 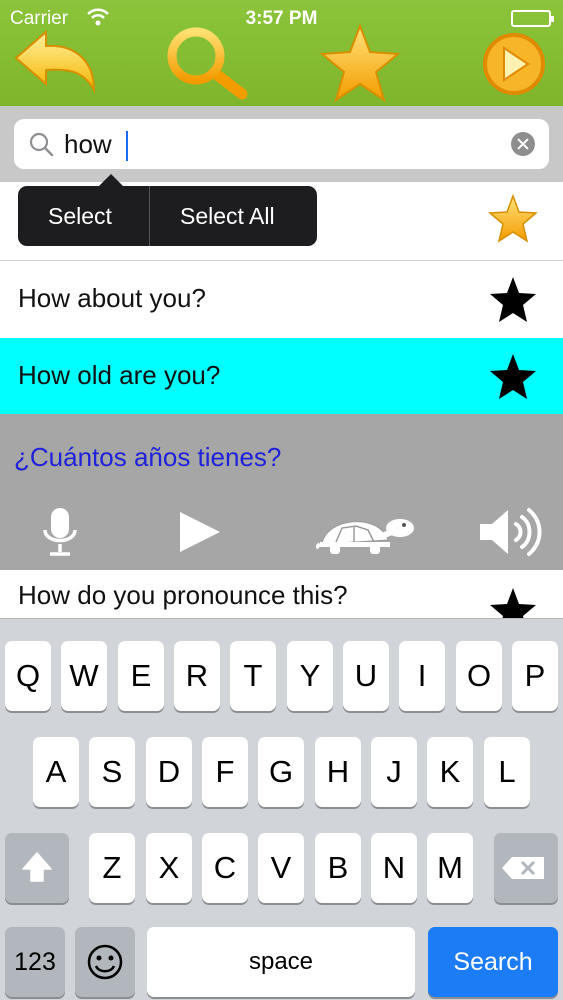 What do you see at coordinates (281, 299) in the screenshot?
I see `list-item: How about you?` at bounding box center [281, 299].